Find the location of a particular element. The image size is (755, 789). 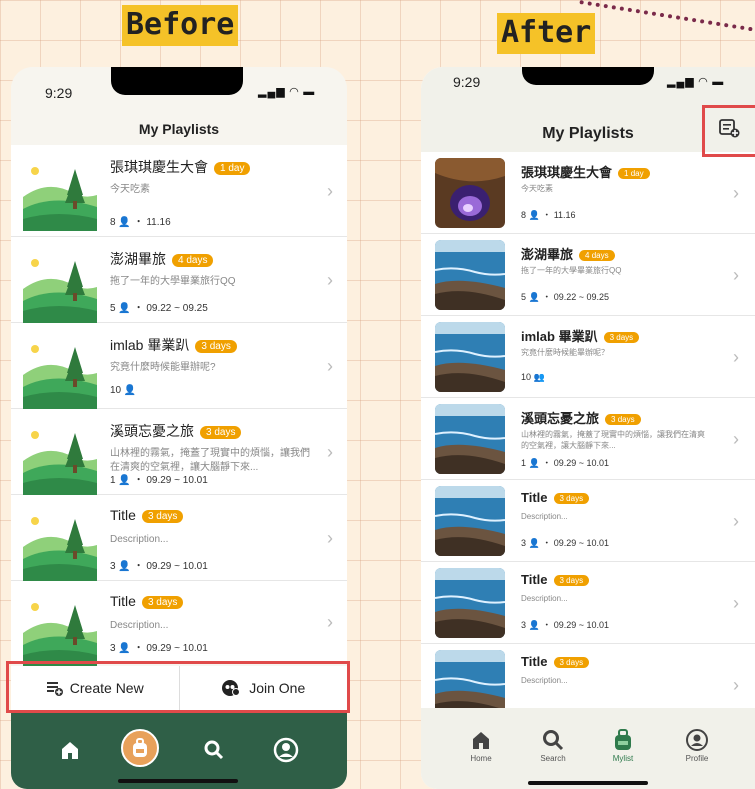

playlist-row: imlab 畢業趴 3 days 究竟什麼時候能畢辦呢？ 10 👥 › is located at coordinates (588, 357).